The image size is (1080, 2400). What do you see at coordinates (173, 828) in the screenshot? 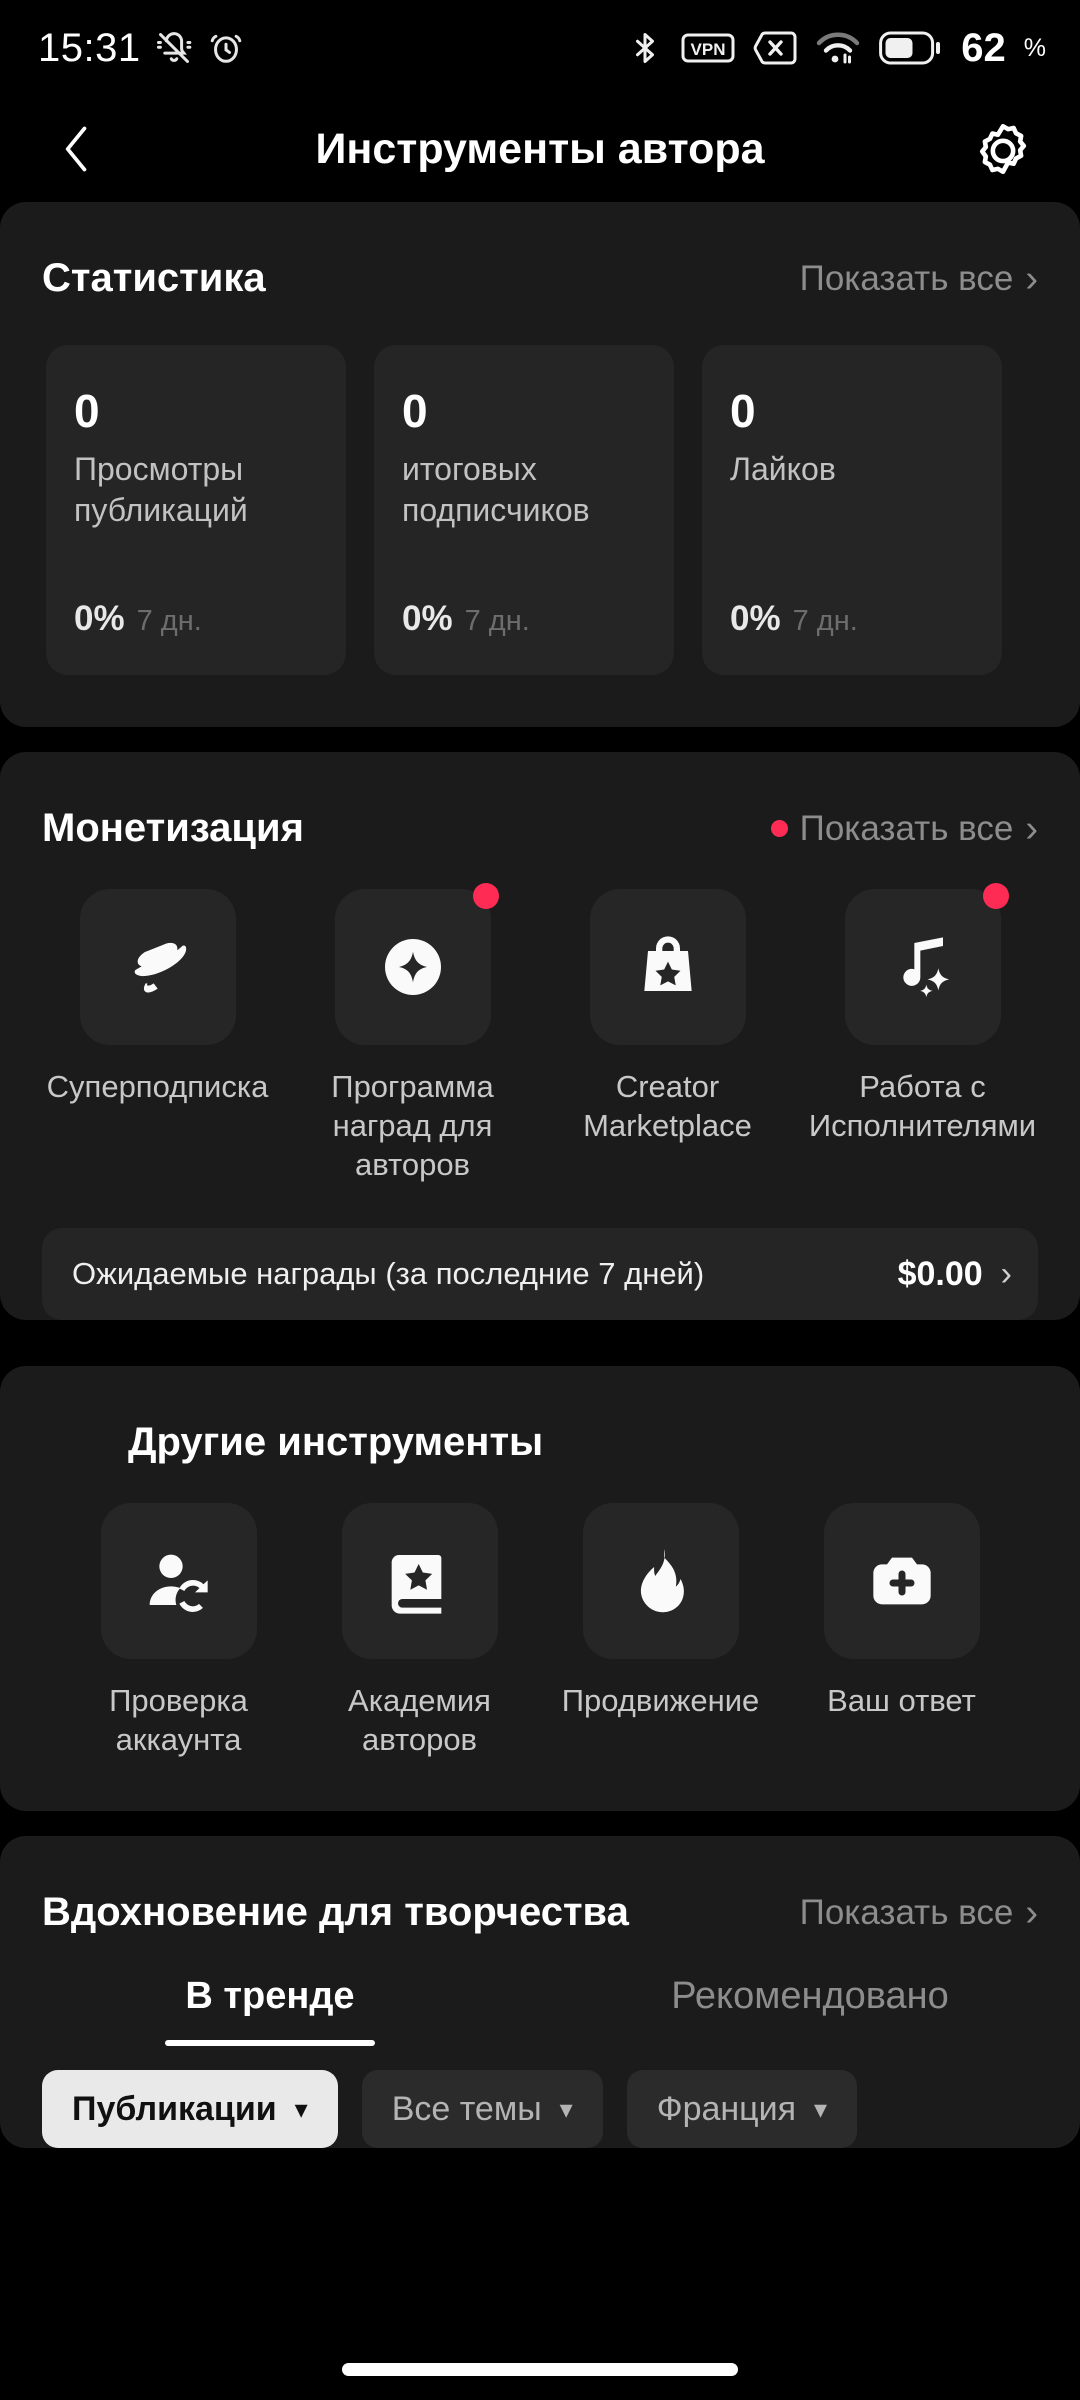
I see `monetization-title: Монетизация` at bounding box center [173, 828].